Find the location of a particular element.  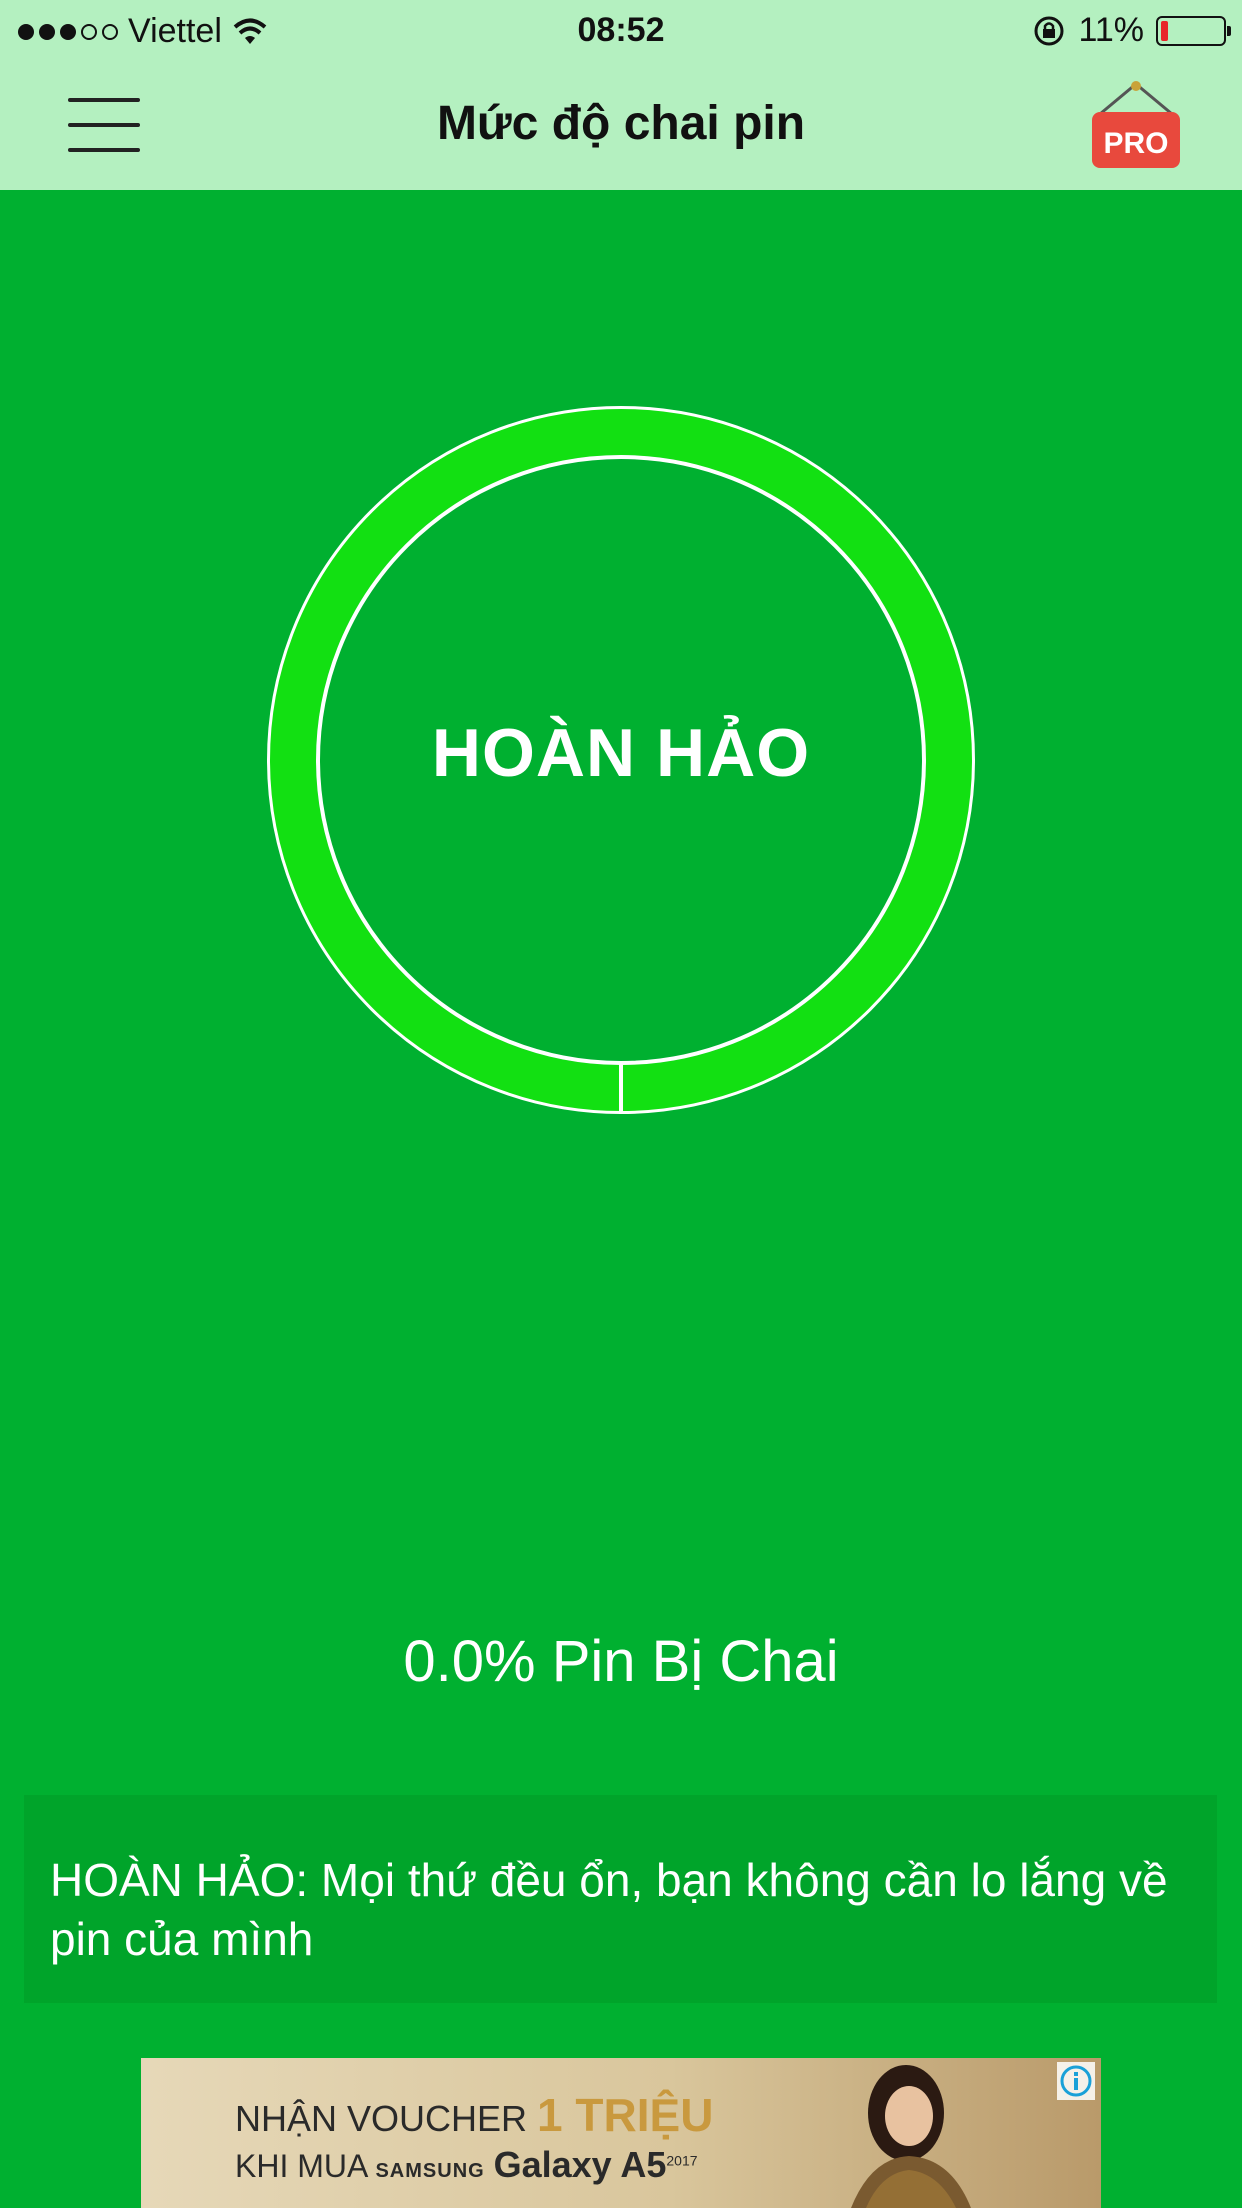

nav-bar: Mức độ chai pin PRO is located at coordinates (621, 126).